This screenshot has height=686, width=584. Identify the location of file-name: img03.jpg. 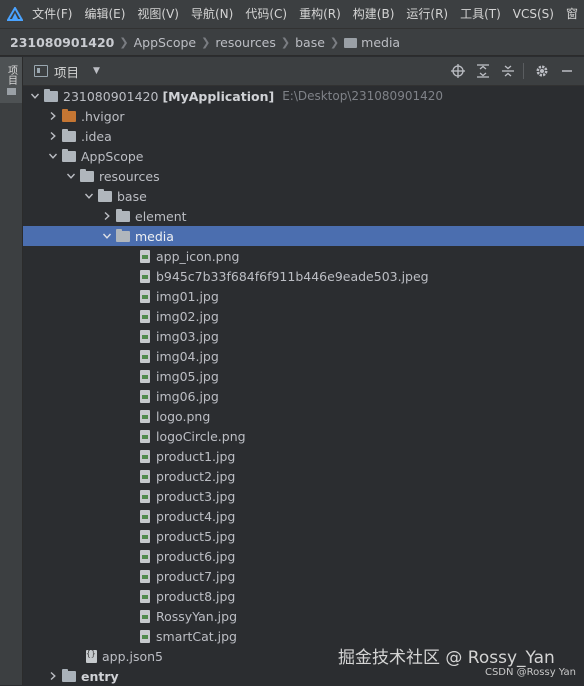
(187, 336).